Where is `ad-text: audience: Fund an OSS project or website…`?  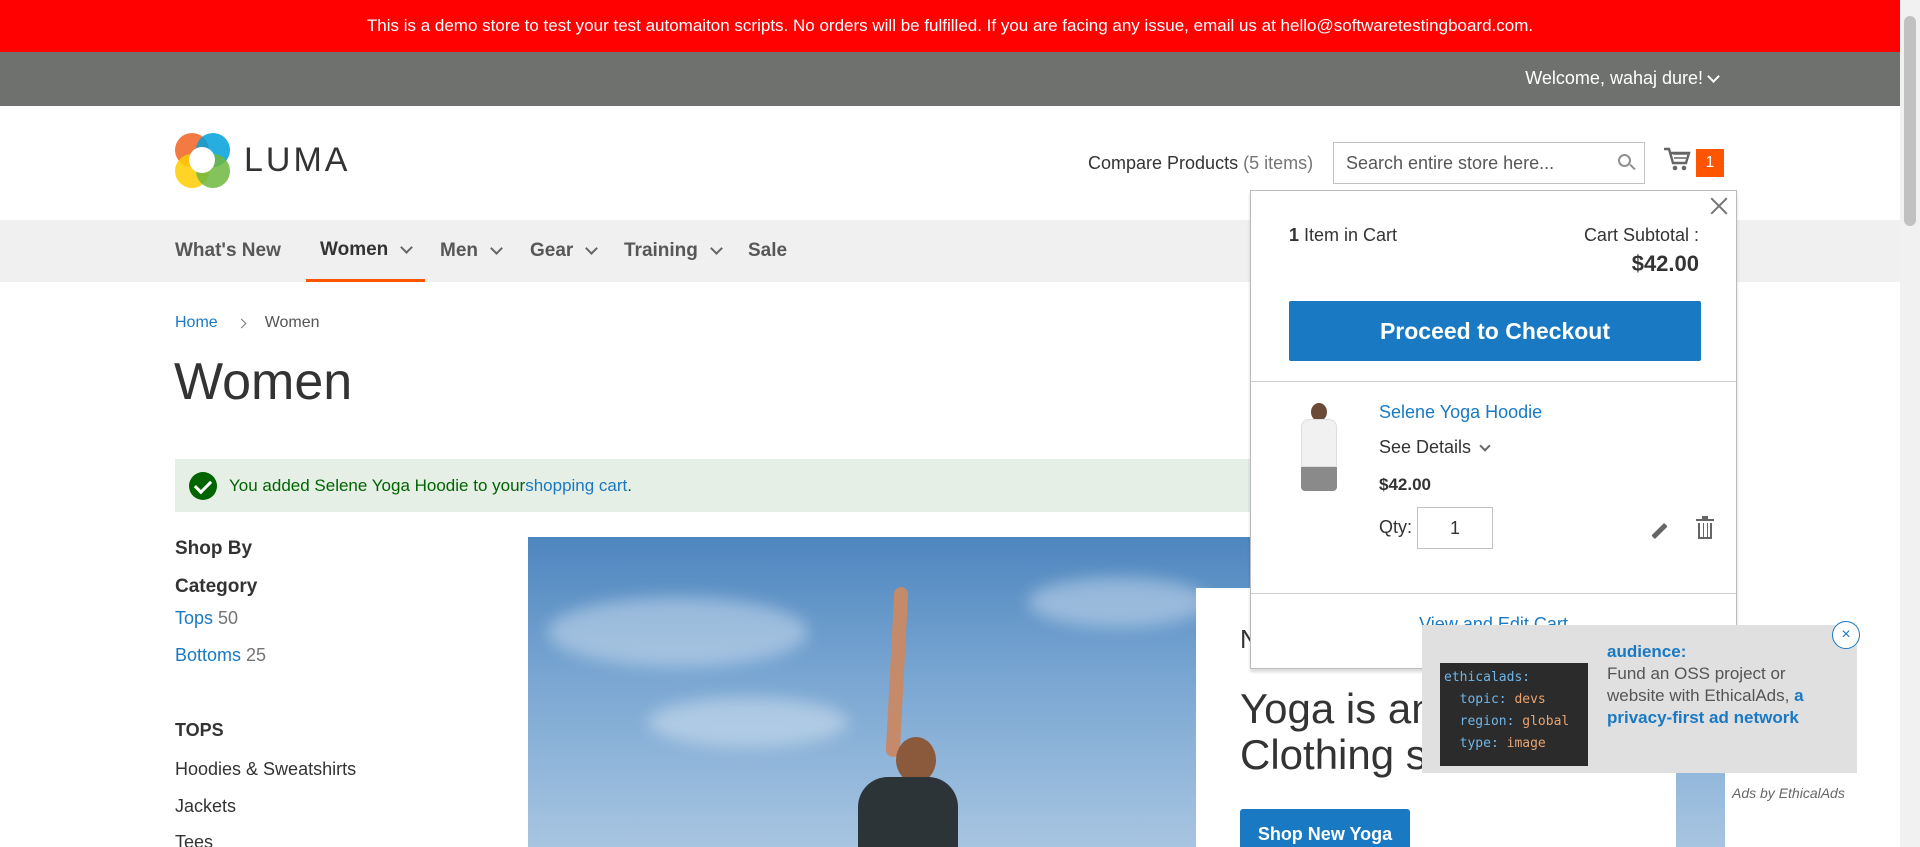 ad-text: audience: Fund an OSS project or website… is located at coordinates (1714, 685).